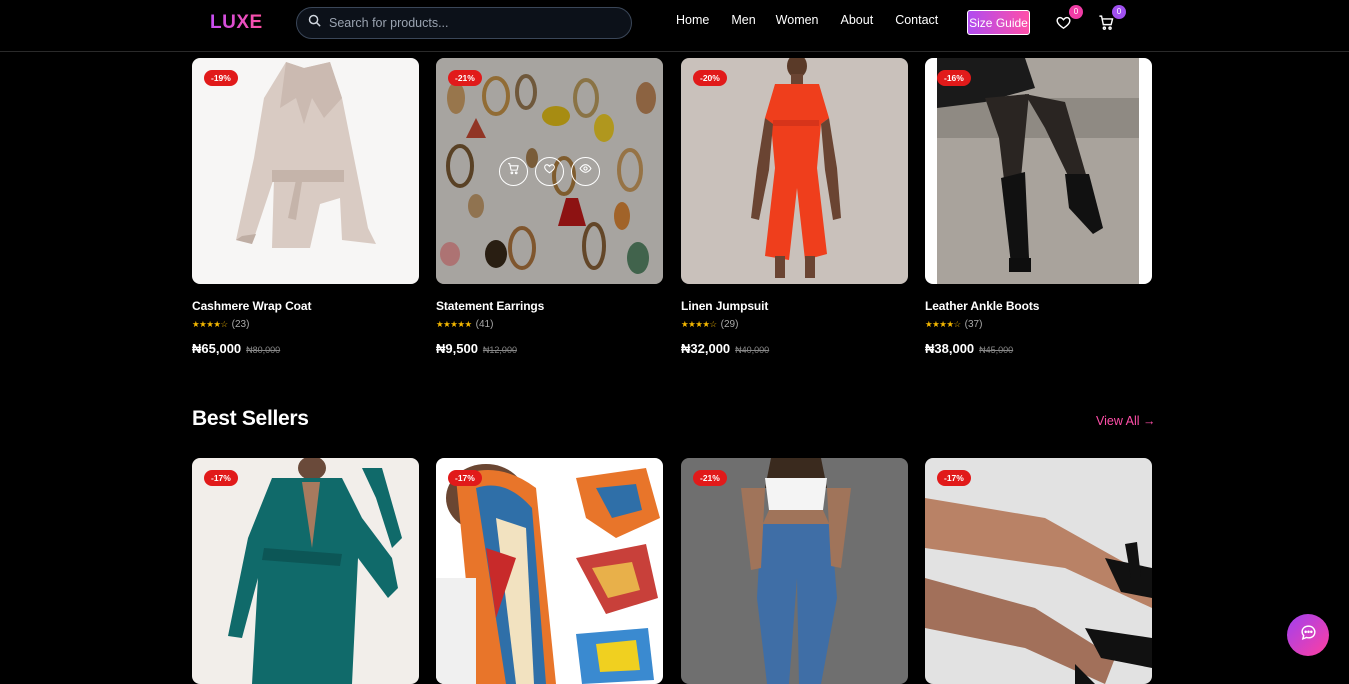 The width and height of the screenshot is (1349, 684). Describe the element at coordinates (1038, 348) in the screenshot. I see `product-prices: ₦38,000 ₦45,000` at that location.